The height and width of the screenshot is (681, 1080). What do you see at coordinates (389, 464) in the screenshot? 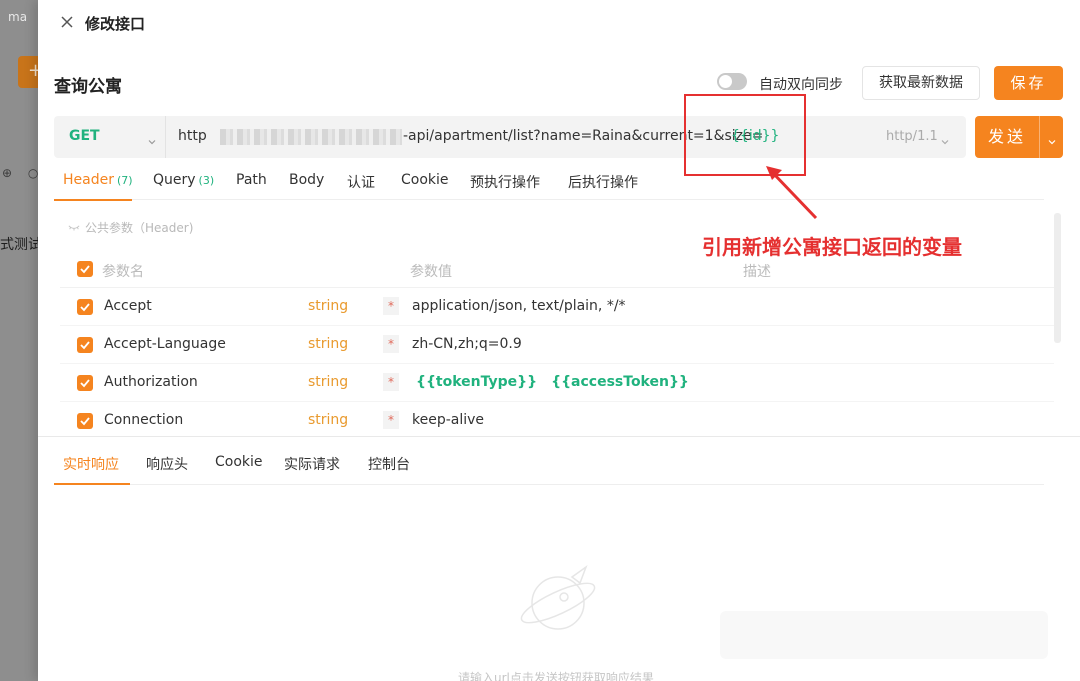
I see `tab-console: 控制台` at bounding box center [389, 464].